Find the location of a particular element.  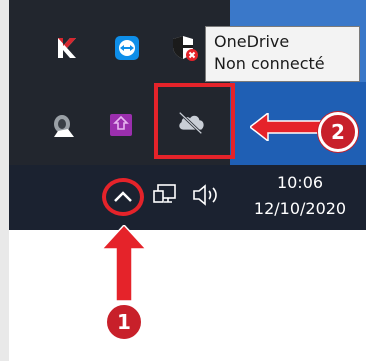

taskbar-clock: 10:06 12/10/2020 is located at coordinates (300, 196).